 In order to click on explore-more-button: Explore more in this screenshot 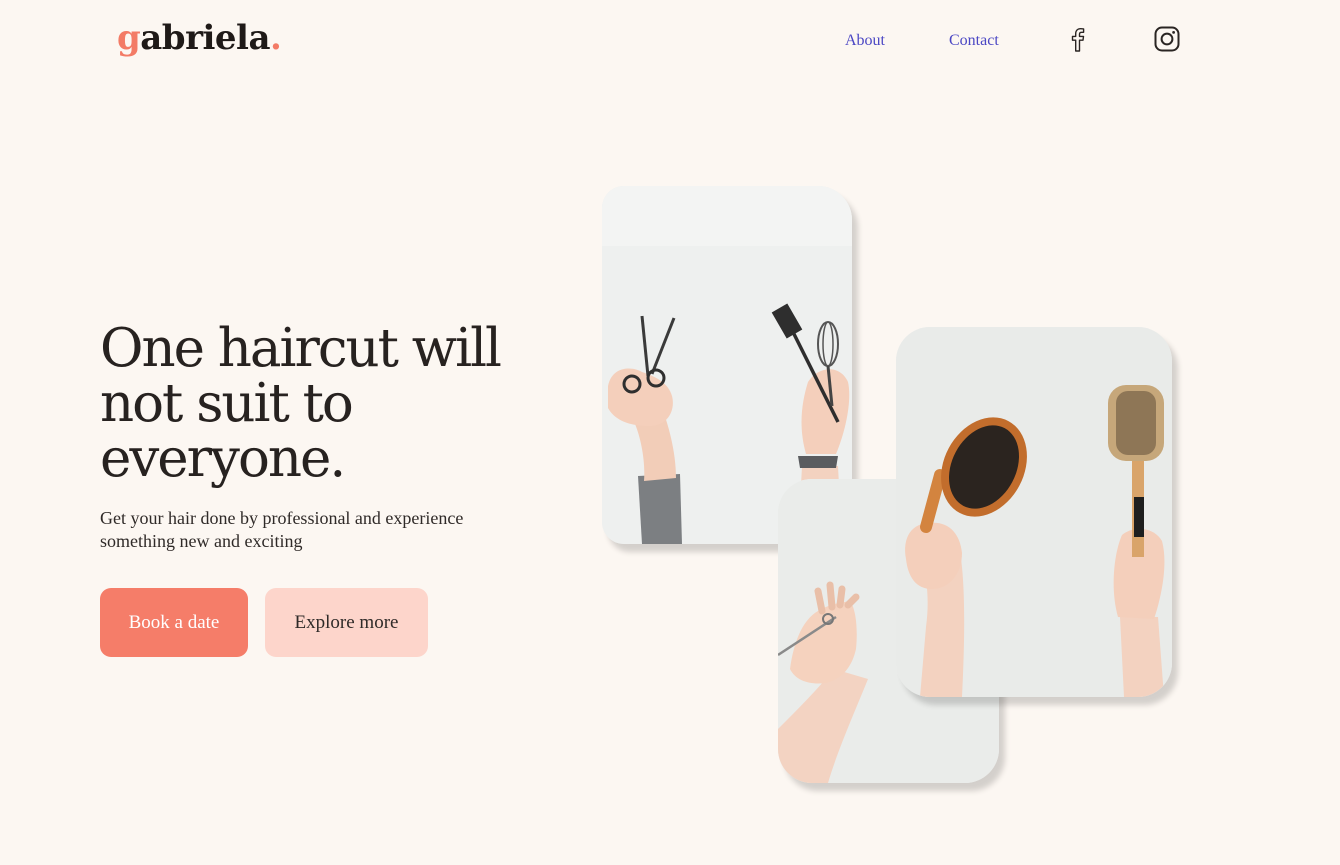, I will do `click(346, 622)`.